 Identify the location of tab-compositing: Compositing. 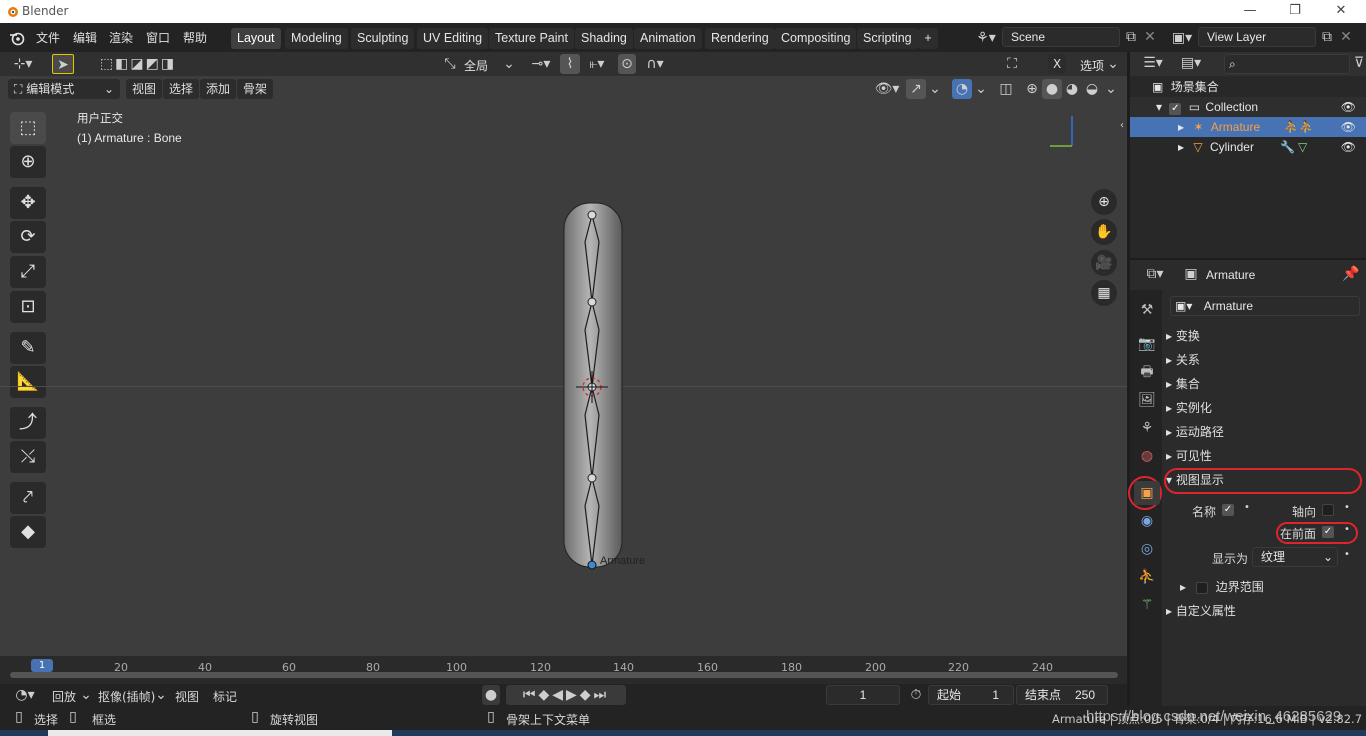
(816, 38).